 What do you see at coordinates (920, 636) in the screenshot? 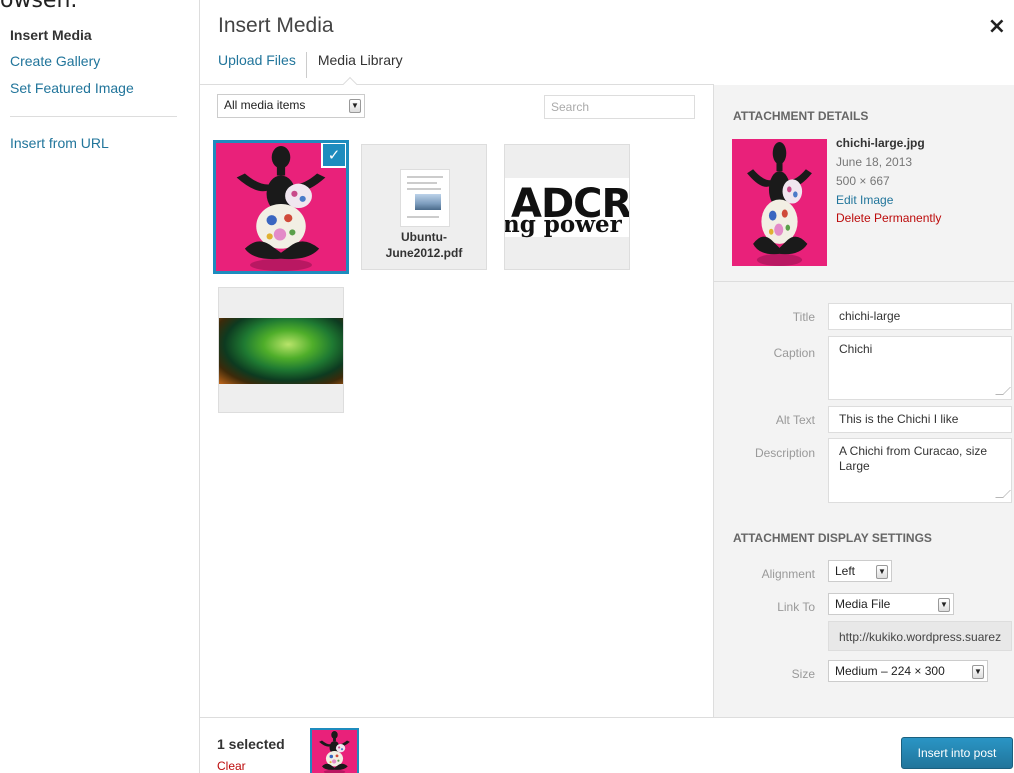
I see `link-url-field: http://kukiko.wordpress.suarez` at bounding box center [920, 636].